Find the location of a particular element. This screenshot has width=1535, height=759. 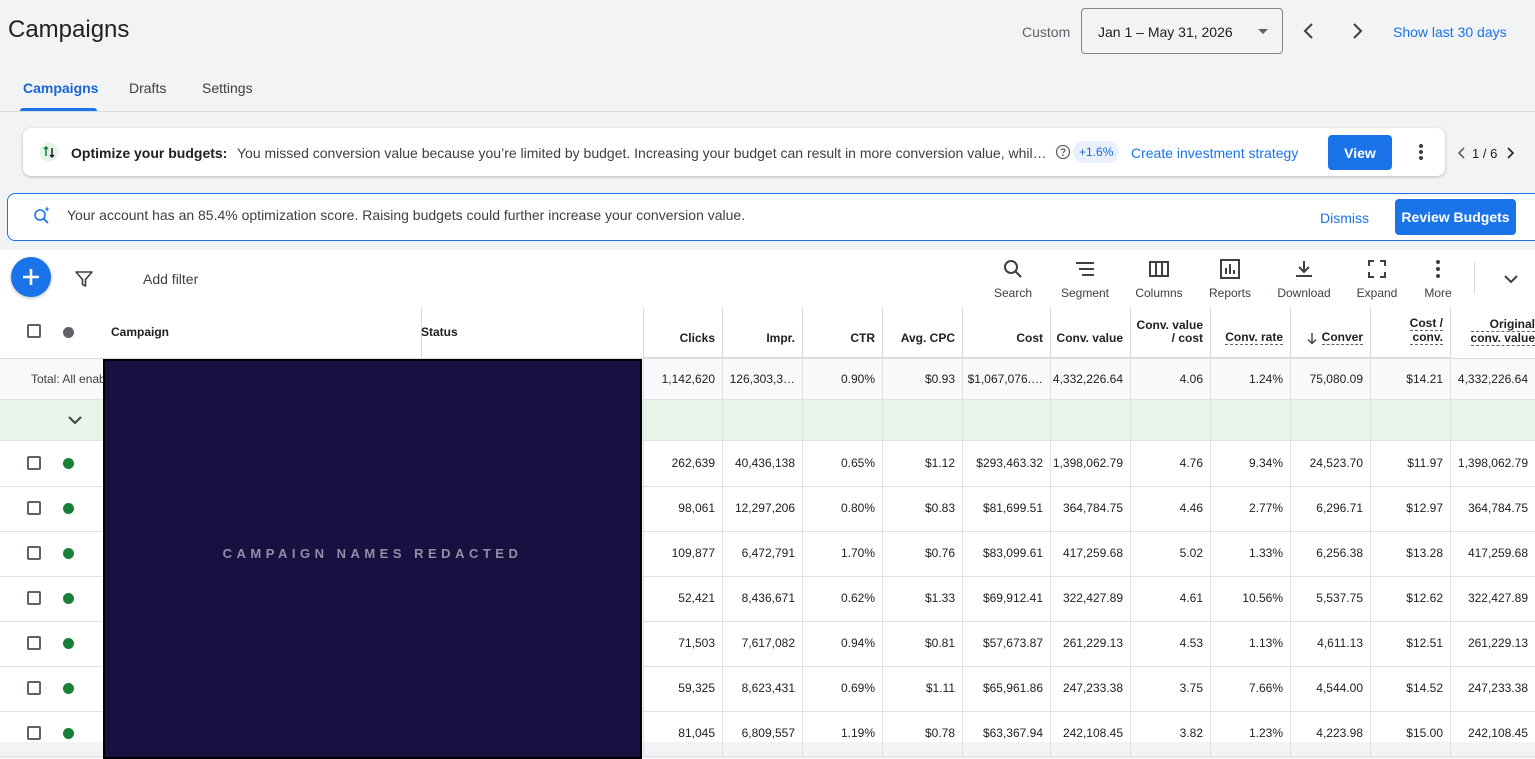

cell-cost: $65,961.86 is located at coordinates (1007, 688).